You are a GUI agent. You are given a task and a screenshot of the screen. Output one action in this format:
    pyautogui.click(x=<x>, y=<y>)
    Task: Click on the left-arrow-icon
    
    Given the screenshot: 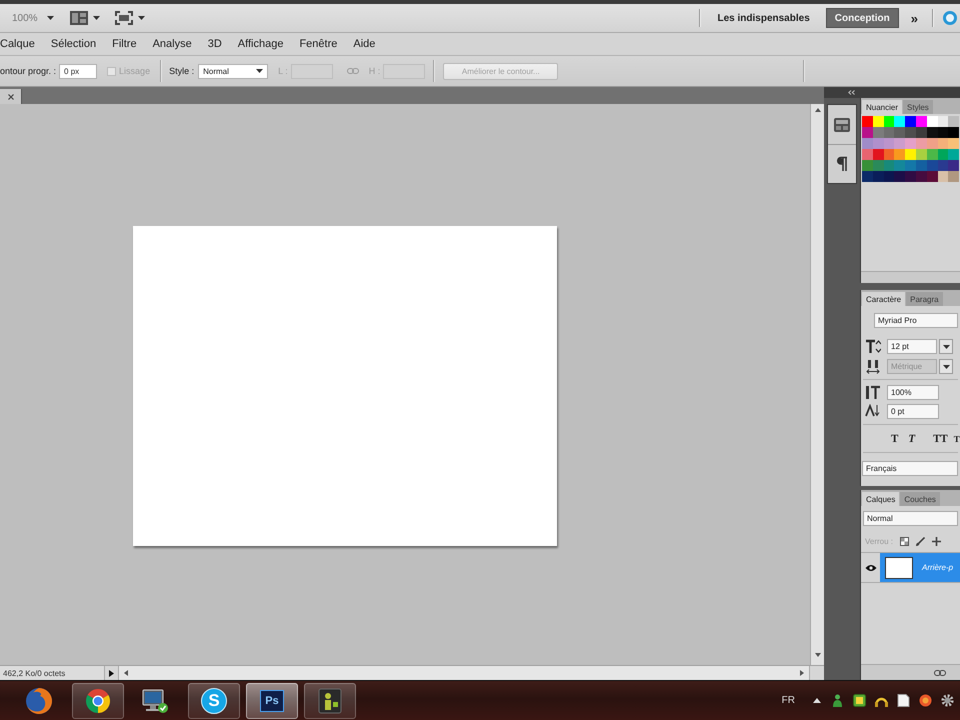 What is the action you would take?
    pyautogui.click(x=126, y=673)
    